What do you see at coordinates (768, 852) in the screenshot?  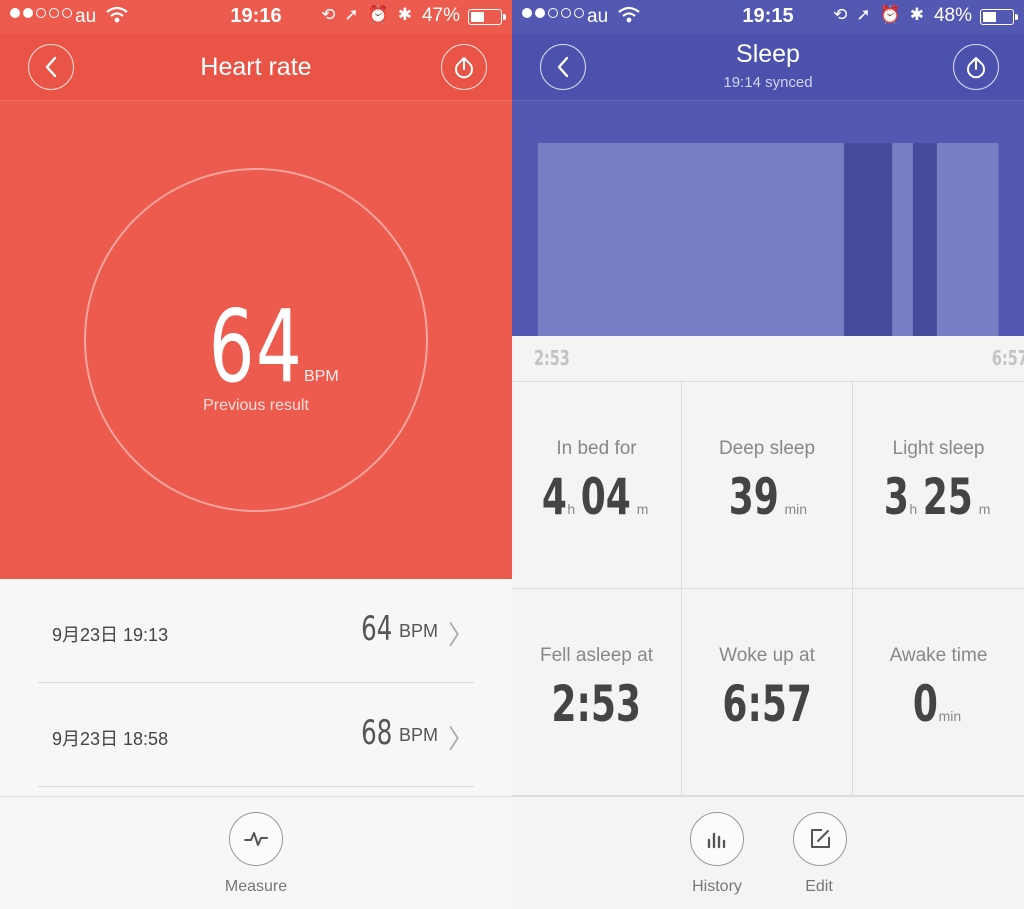 I see `bottom-toolbar: History Edit` at bounding box center [768, 852].